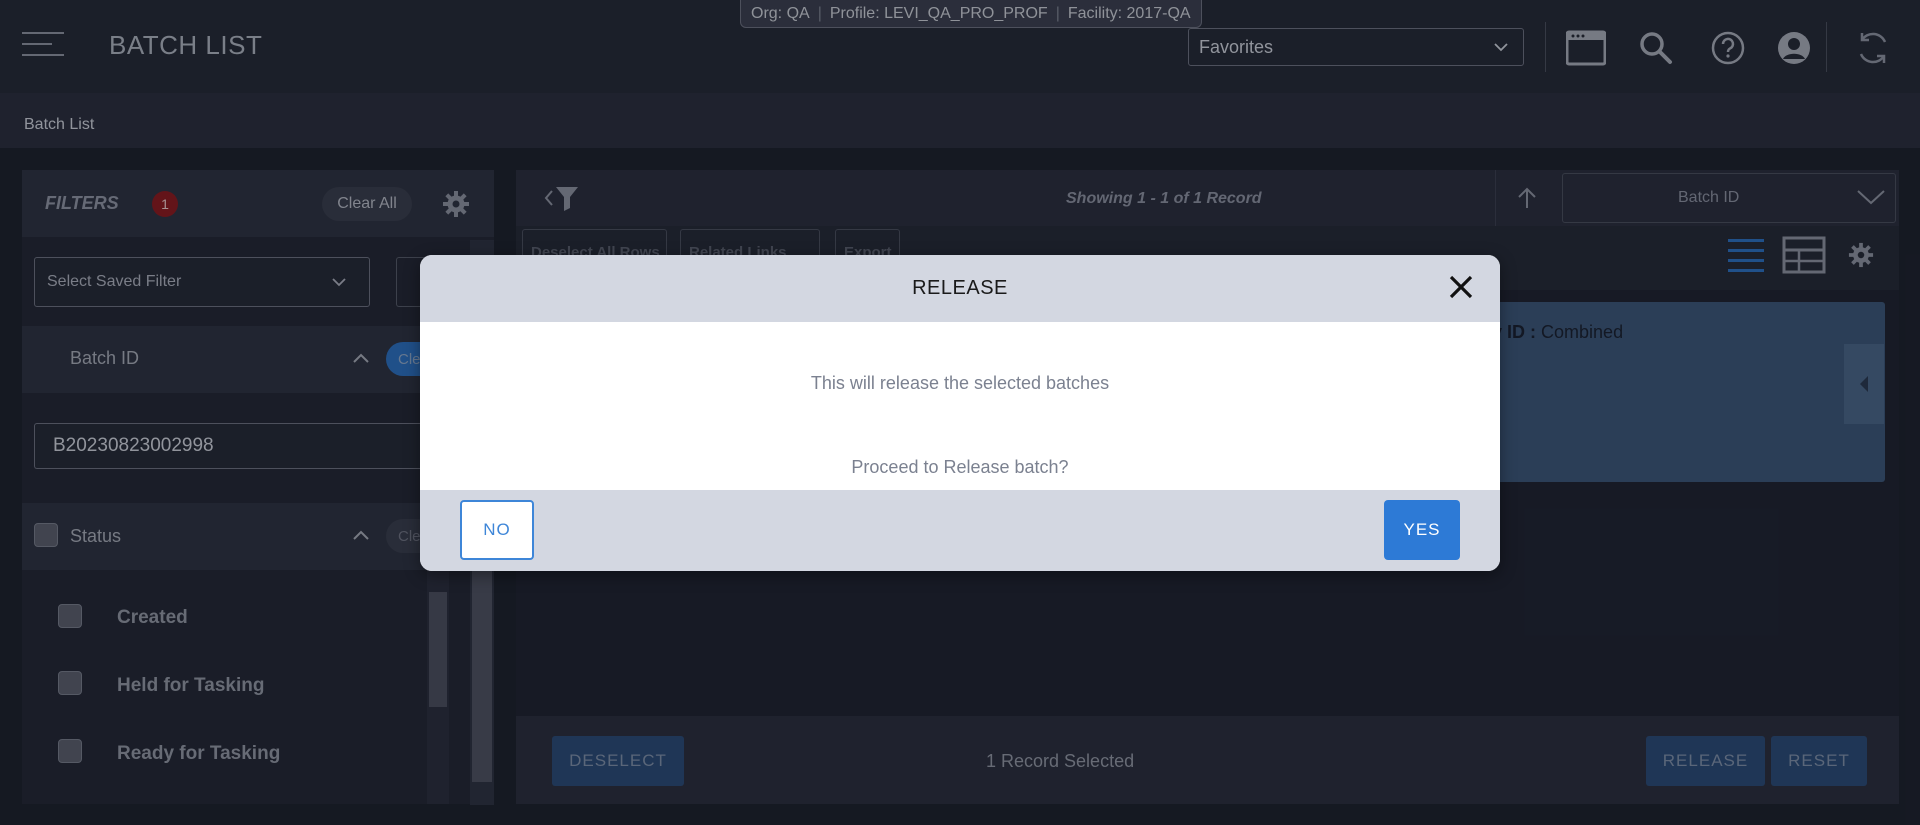  What do you see at coordinates (960, 288) in the screenshot?
I see `dialog-title: RELEASE` at bounding box center [960, 288].